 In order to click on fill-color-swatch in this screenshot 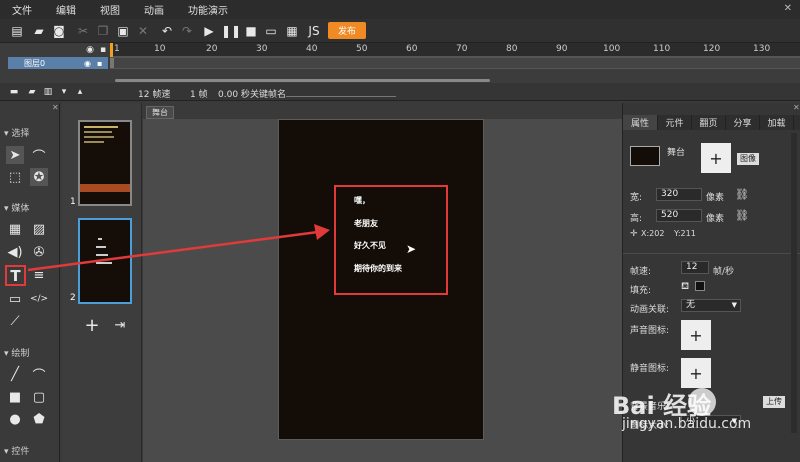, I will do `click(700, 286)`.